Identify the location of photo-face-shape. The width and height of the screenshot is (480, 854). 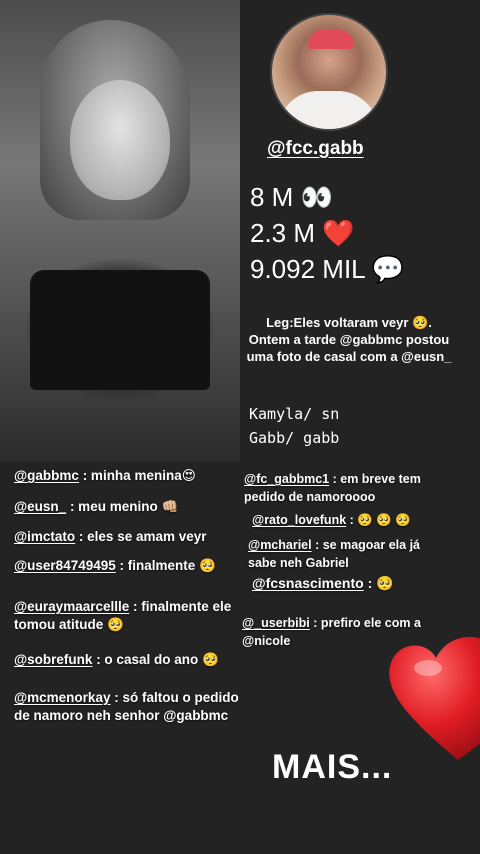
(120, 140).